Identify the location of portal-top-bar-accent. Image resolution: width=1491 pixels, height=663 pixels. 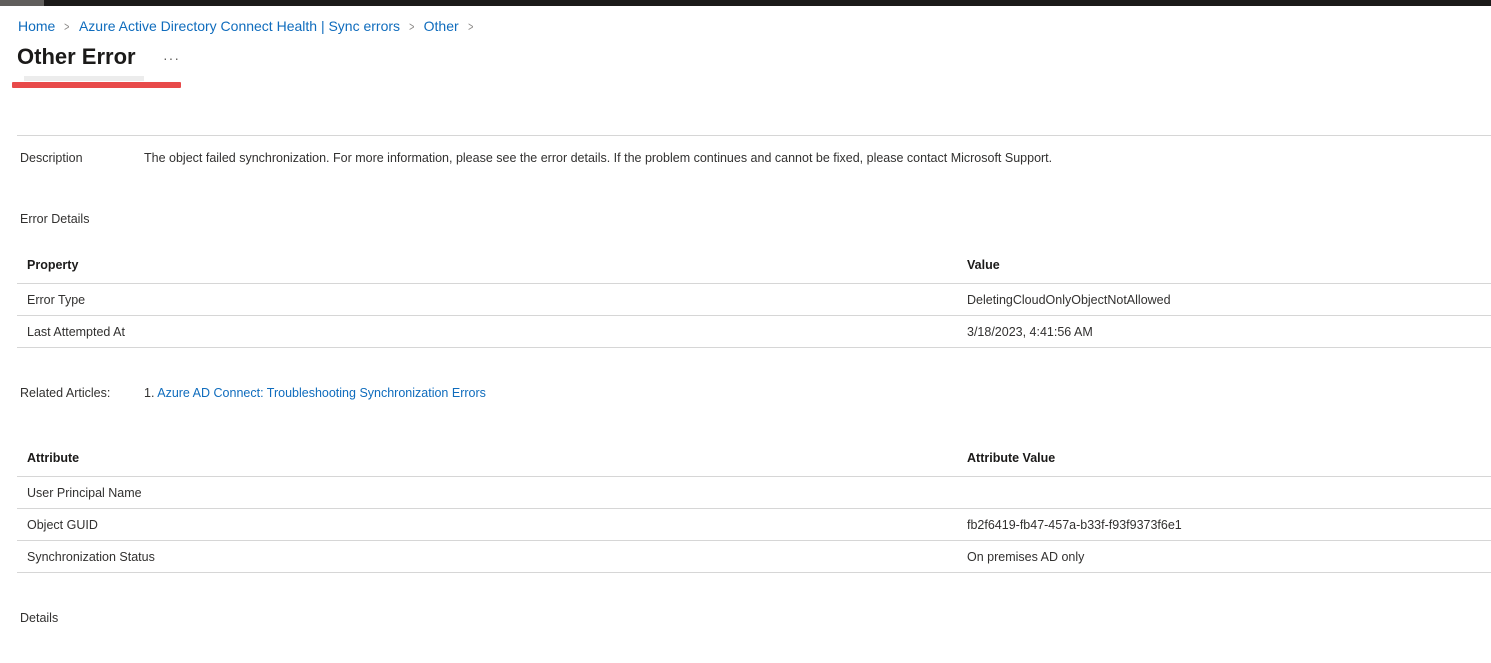
(22, 3).